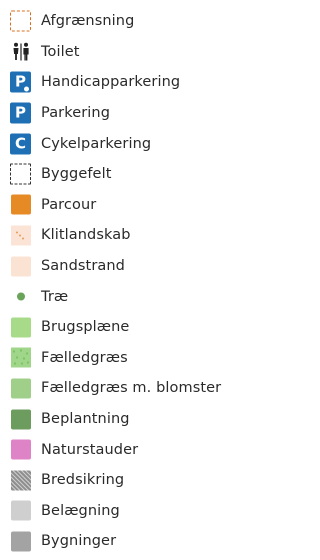 Image resolution: width=320 pixels, height=560 pixels. Describe the element at coordinates (20, 357) in the screenshot. I see `meadow-swatch` at that location.